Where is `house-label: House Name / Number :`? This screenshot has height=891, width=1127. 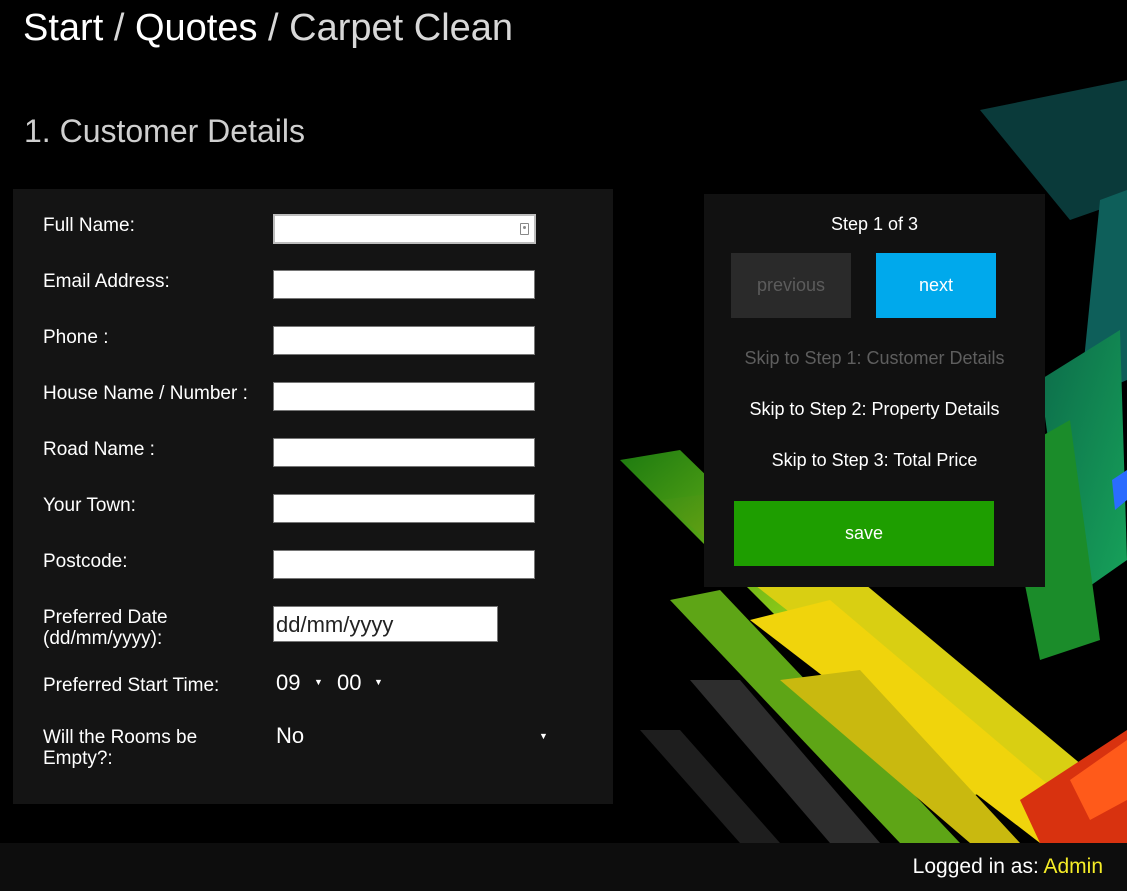 house-label: House Name / Number : is located at coordinates (145, 393).